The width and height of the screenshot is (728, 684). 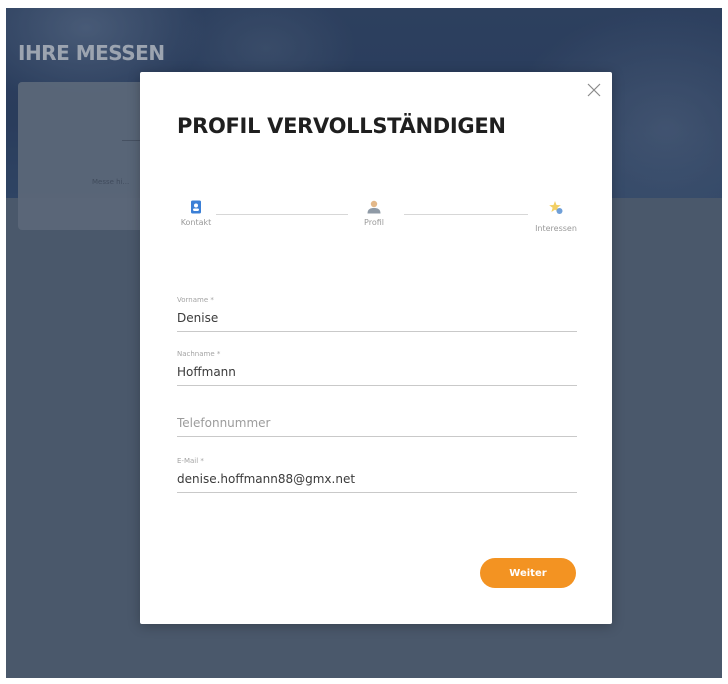 What do you see at coordinates (377, 482) in the screenshot?
I see `email-input` at bounding box center [377, 482].